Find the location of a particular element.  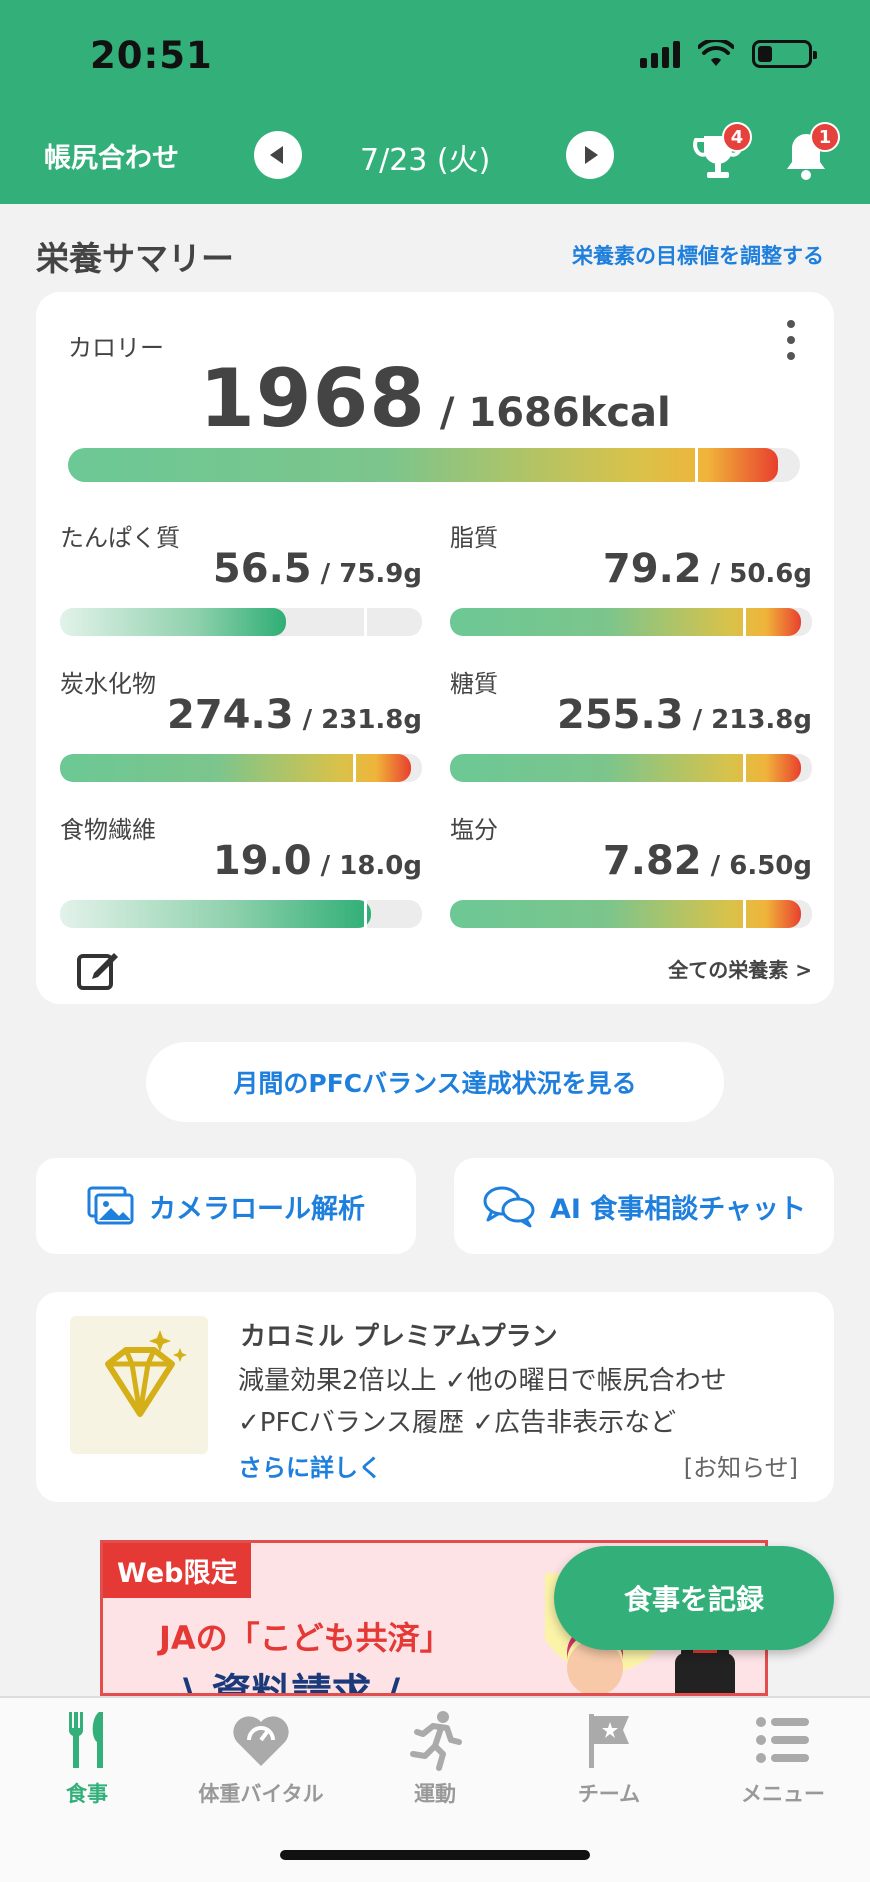

notification-badge: 1 is located at coordinates (825, 137).